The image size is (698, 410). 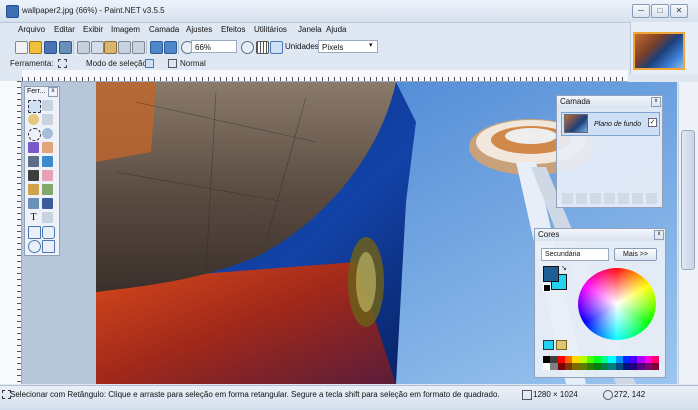 I want to click on move-selection-tool-icon, so click(x=47, y=119).